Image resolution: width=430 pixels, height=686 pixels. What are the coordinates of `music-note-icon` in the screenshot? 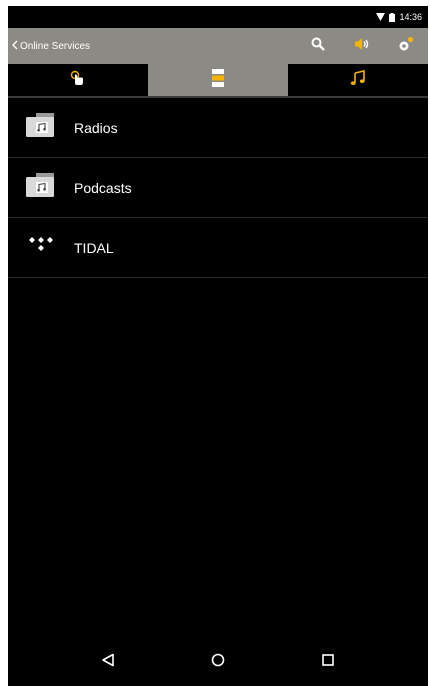 It's located at (358, 80).